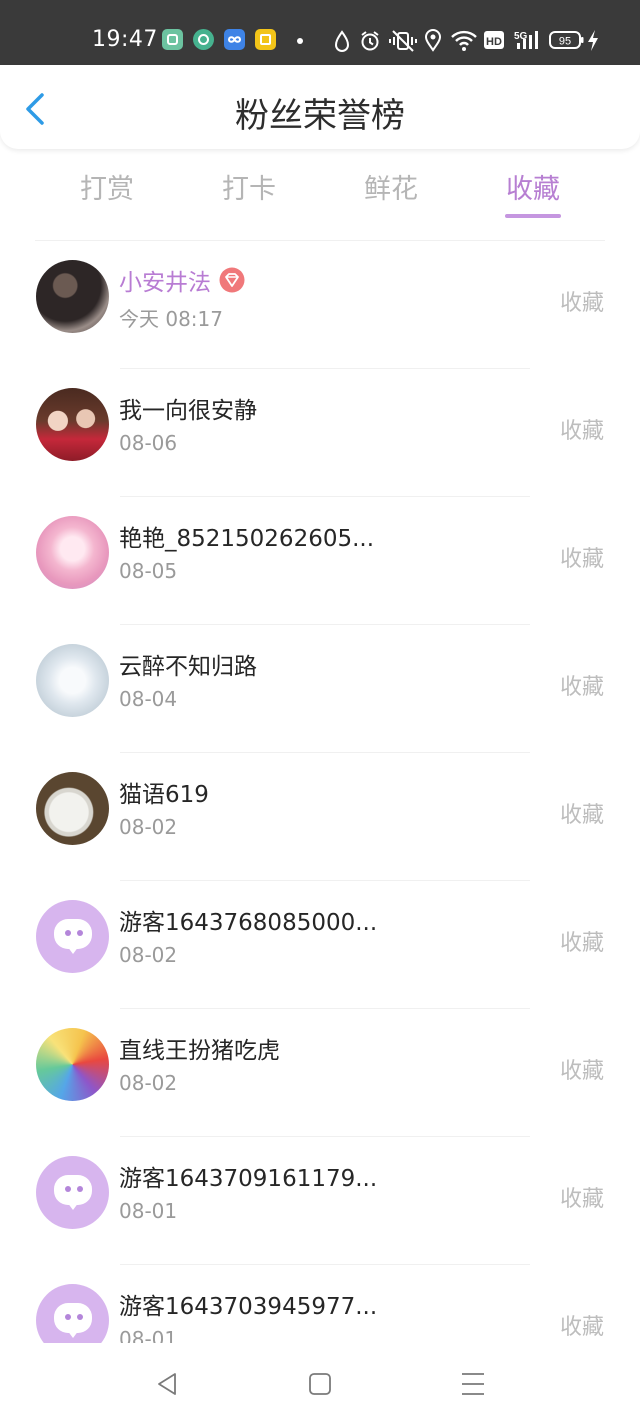 This screenshot has width=640, height=1422. I want to click on vibrate-icon, so click(403, 41).